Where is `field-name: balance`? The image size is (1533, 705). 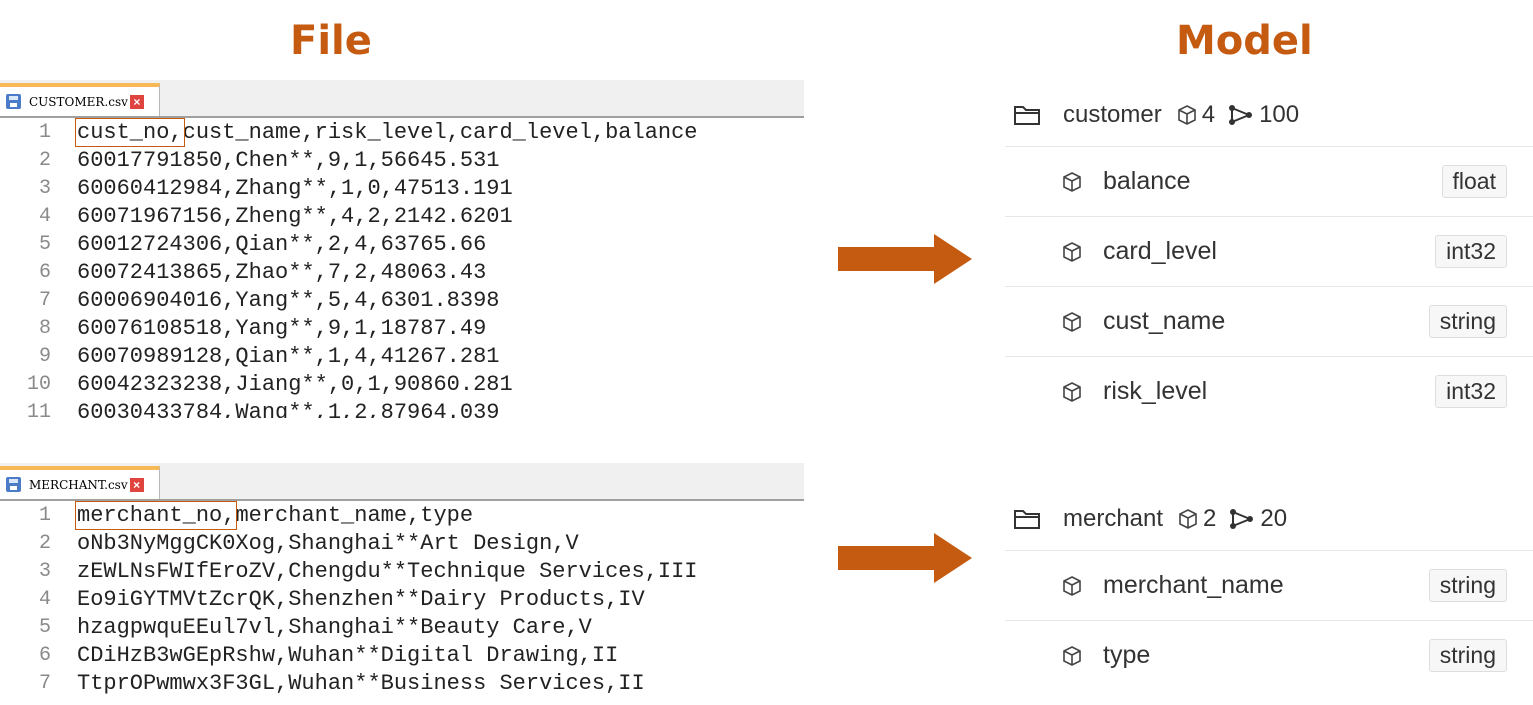 field-name: balance is located at coordinates (1147, 181).